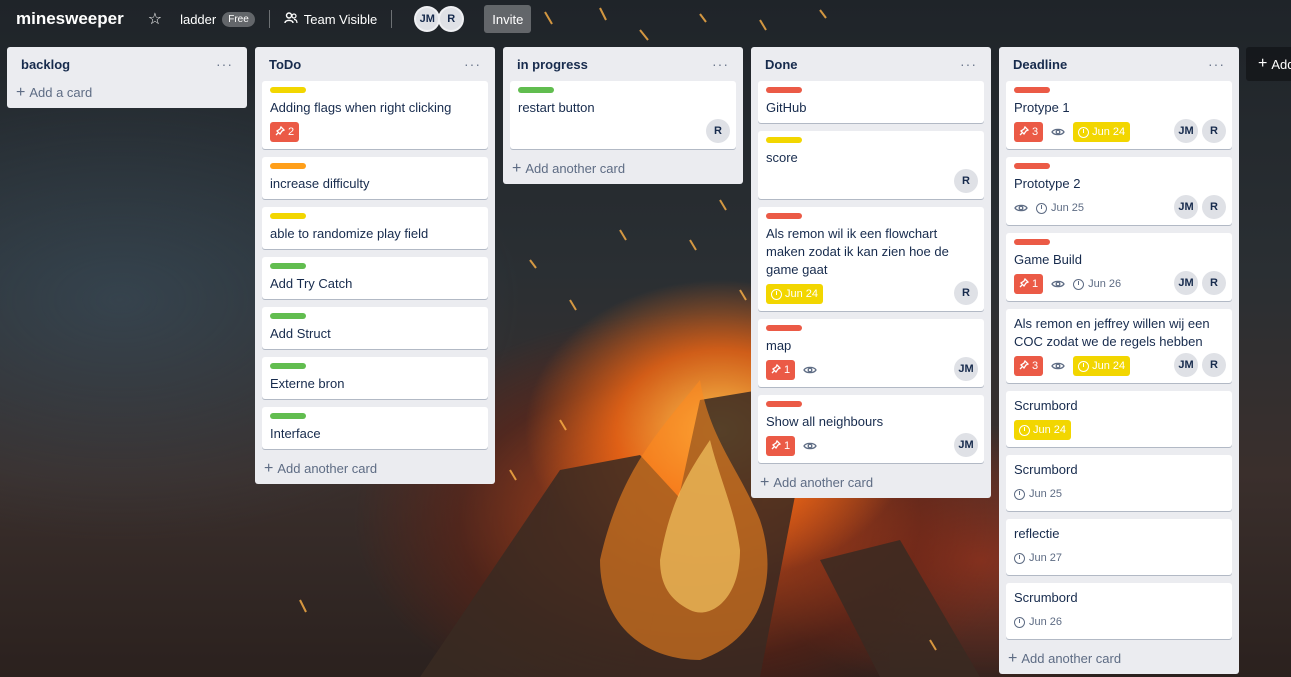 The width and height of the screenshot is (1291, 677). I want to click on card: score R, so click(871, 165).